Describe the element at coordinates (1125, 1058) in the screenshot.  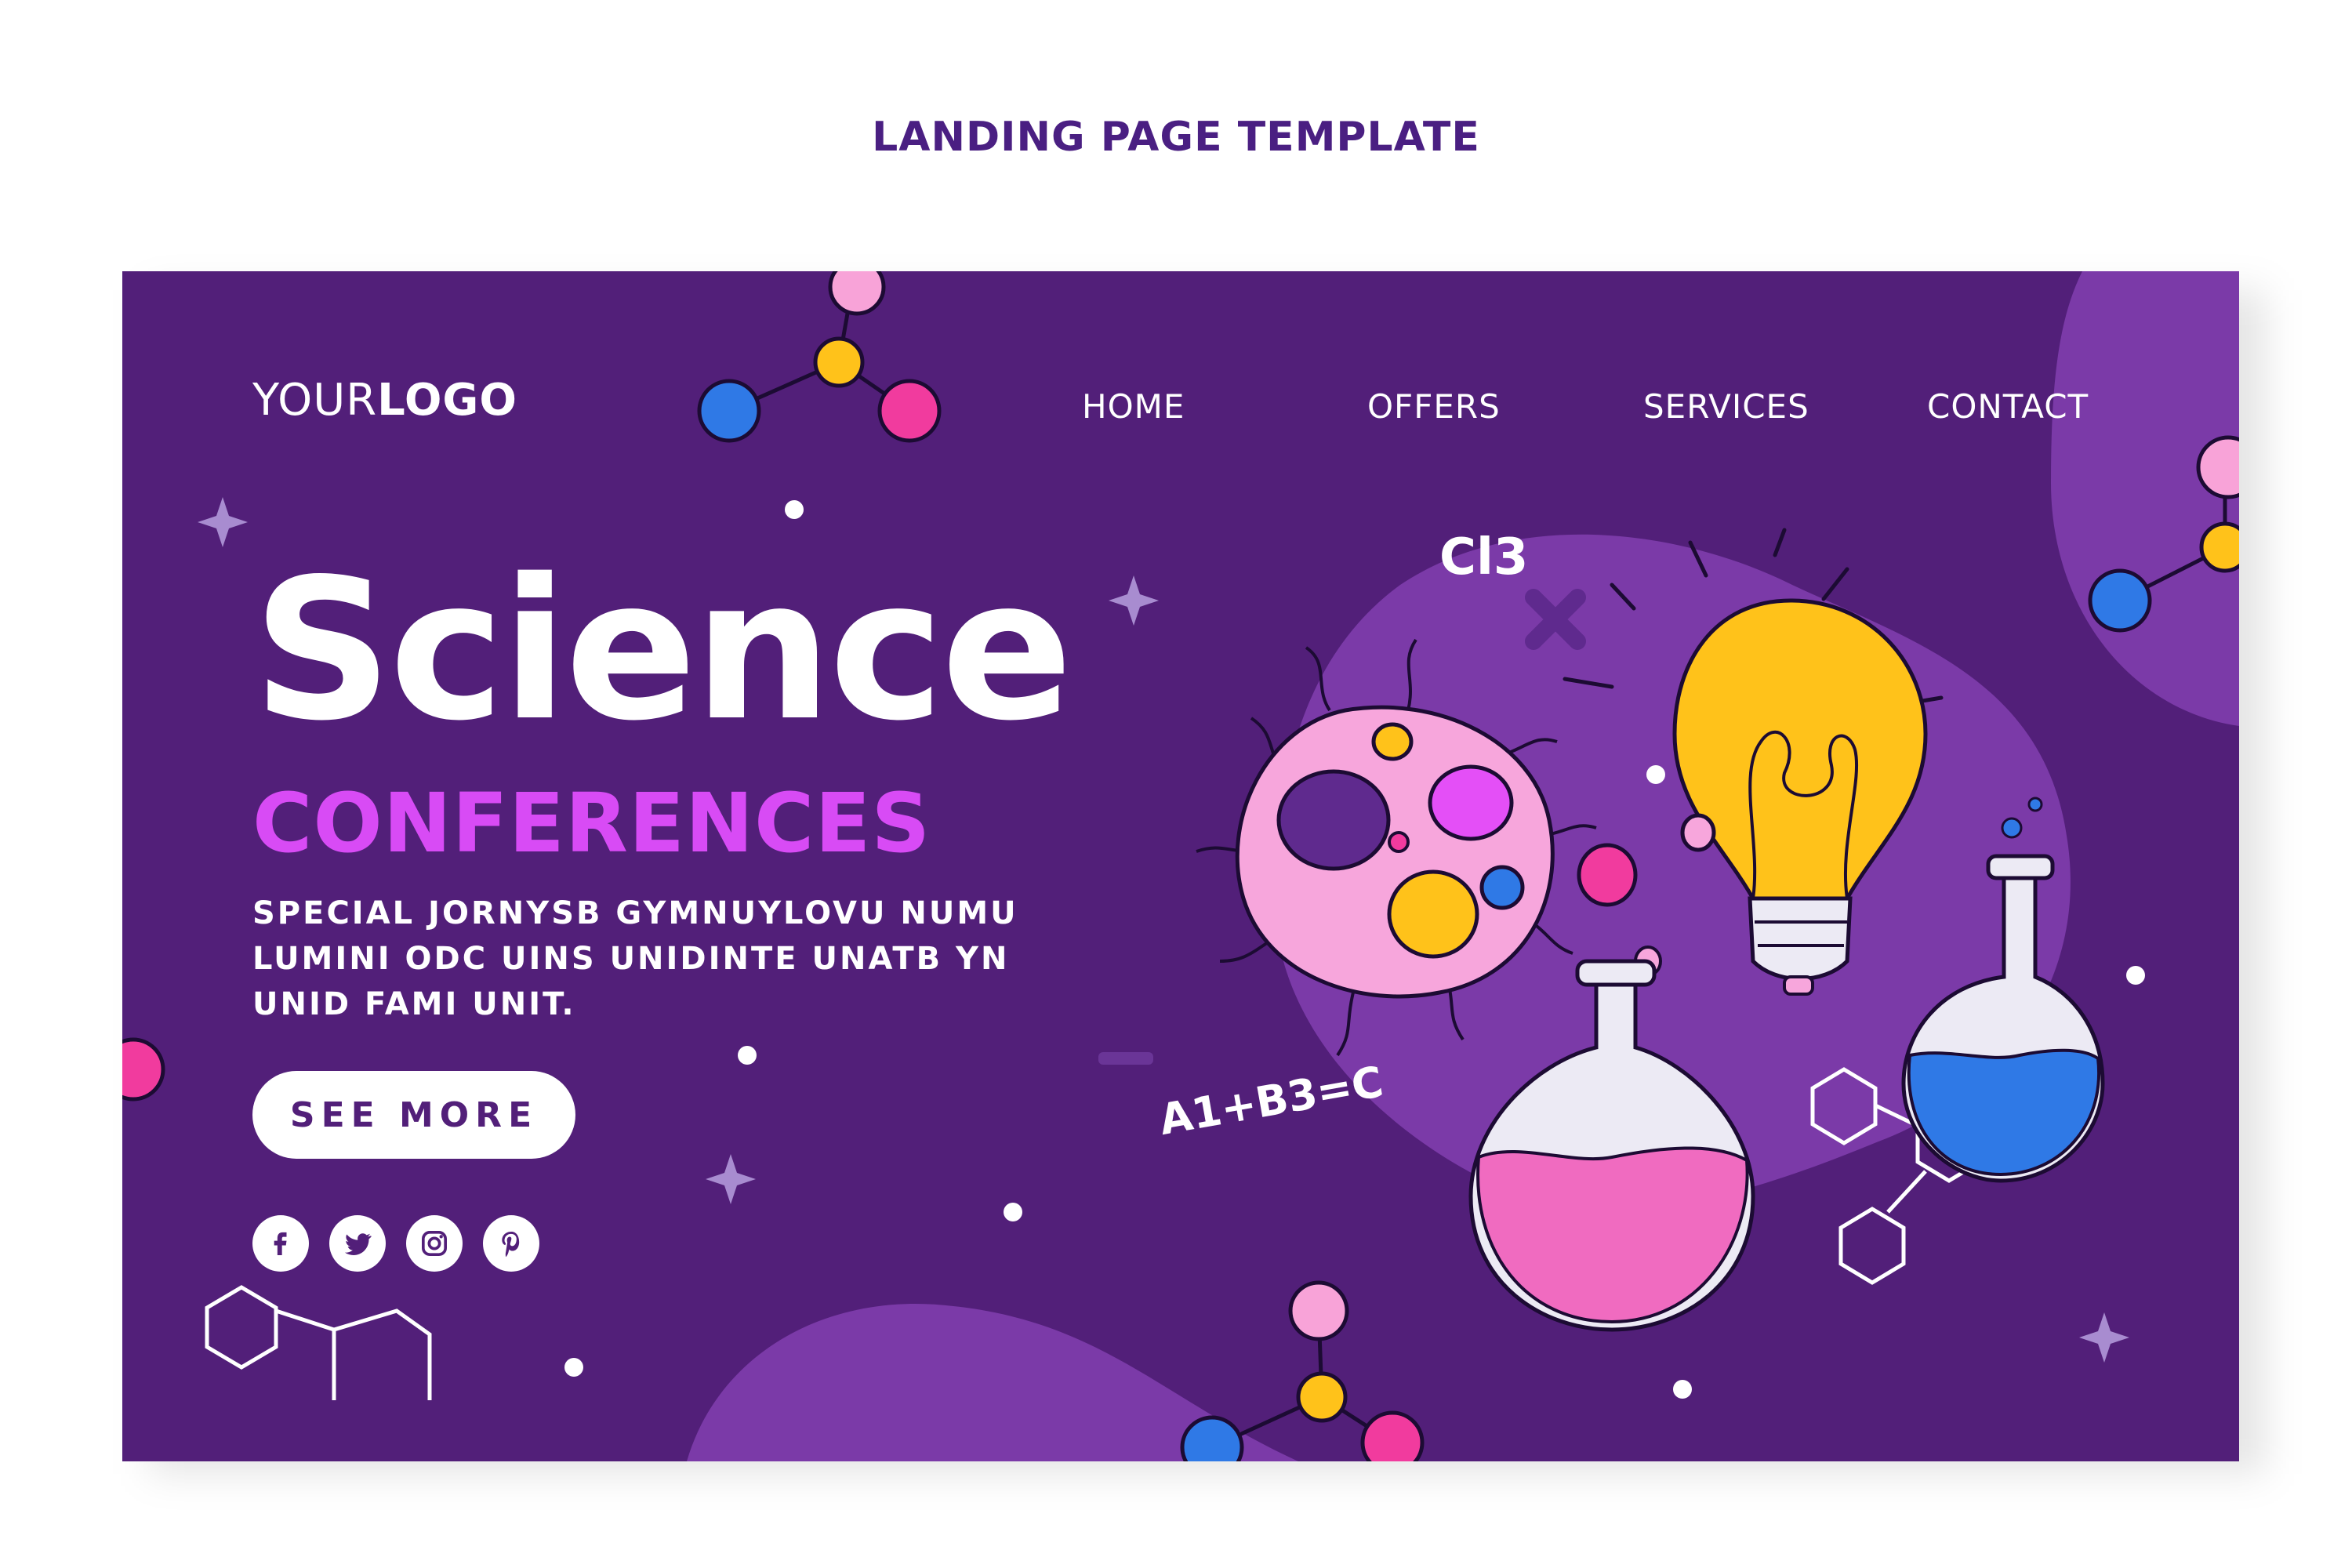
I see `minus-icon` at that location.